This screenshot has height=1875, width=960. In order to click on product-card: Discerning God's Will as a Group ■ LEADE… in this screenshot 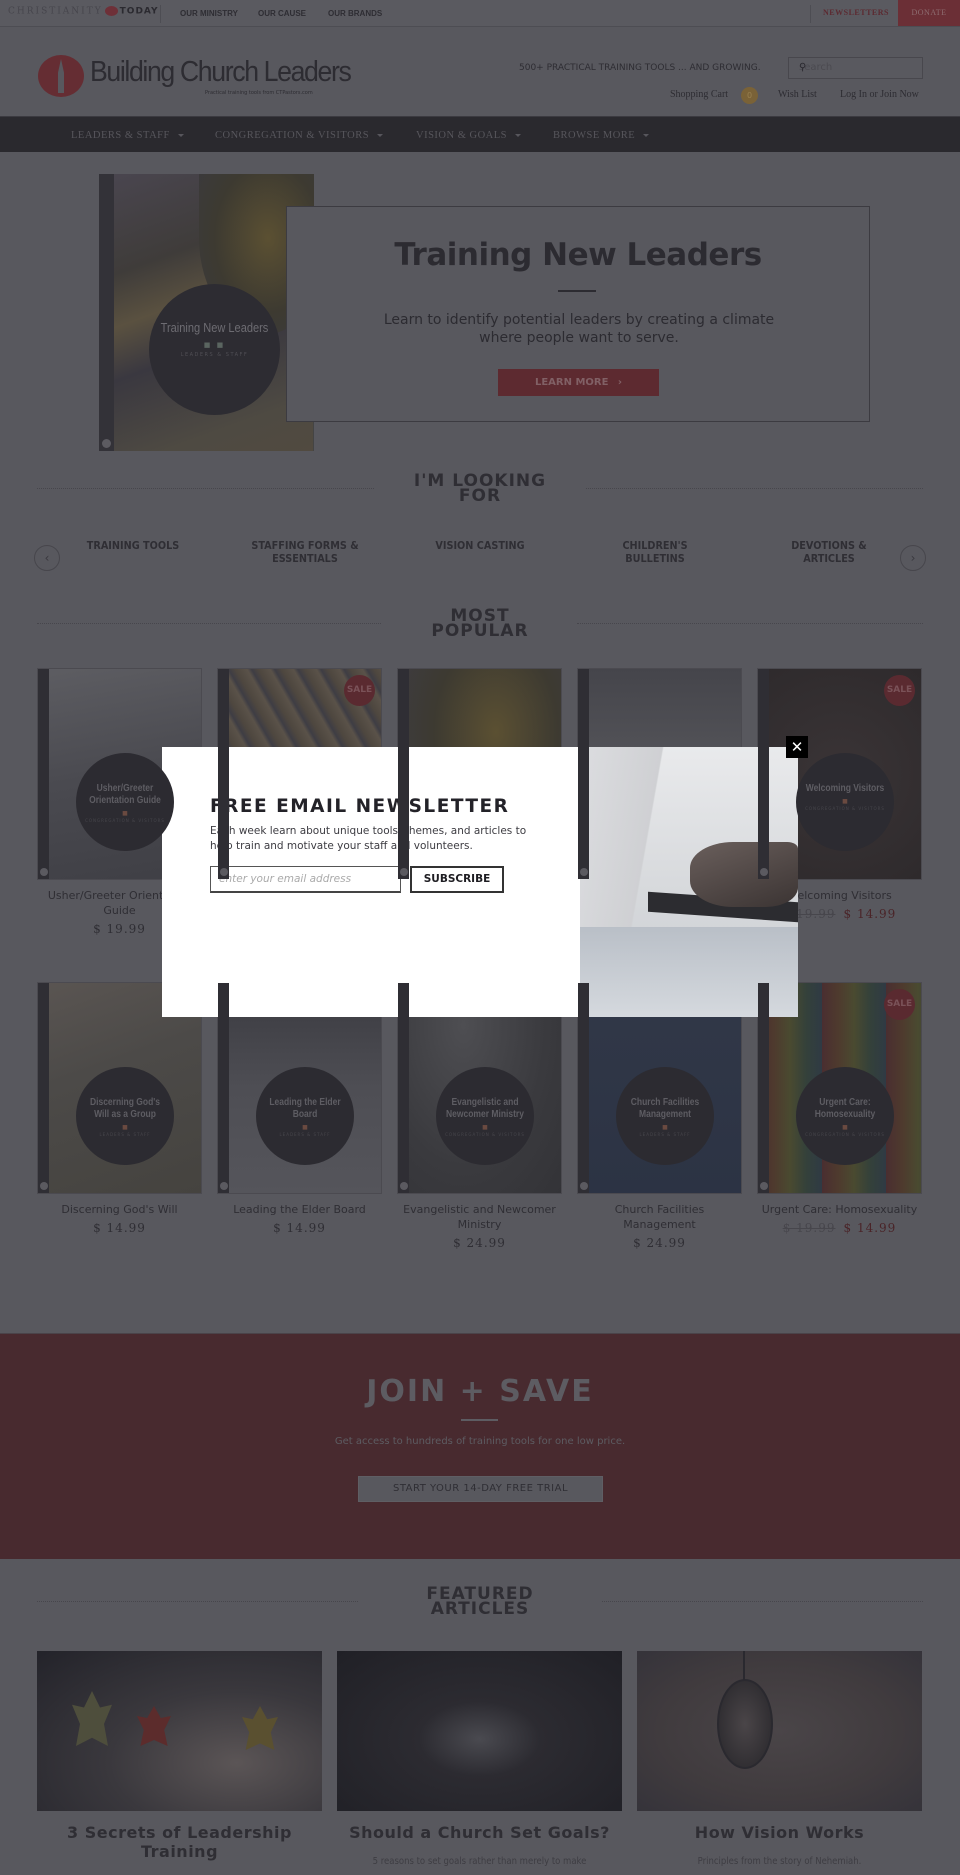, I will do `click(119, 1108)`.